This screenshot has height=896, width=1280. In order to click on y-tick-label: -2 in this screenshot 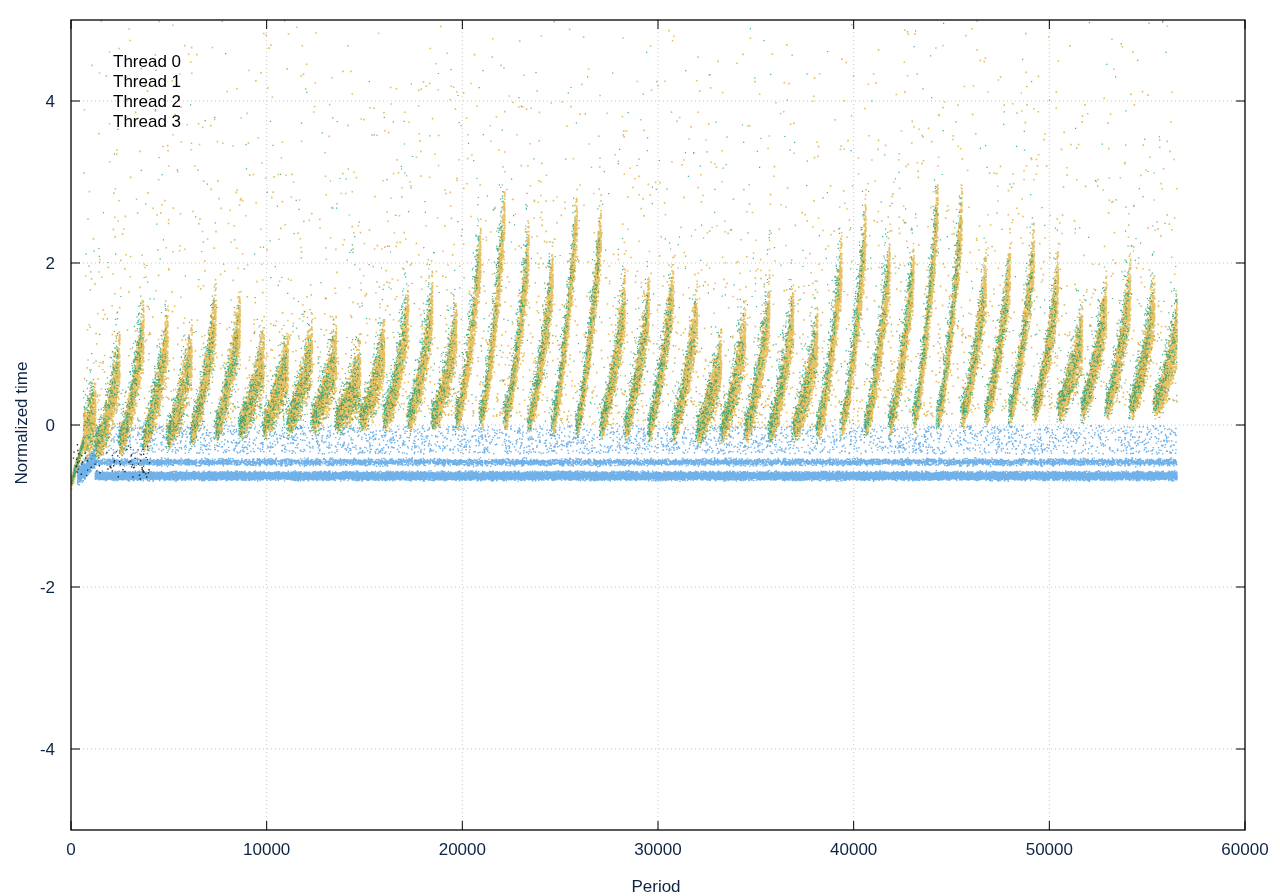, I will do `click(47, 587)`.